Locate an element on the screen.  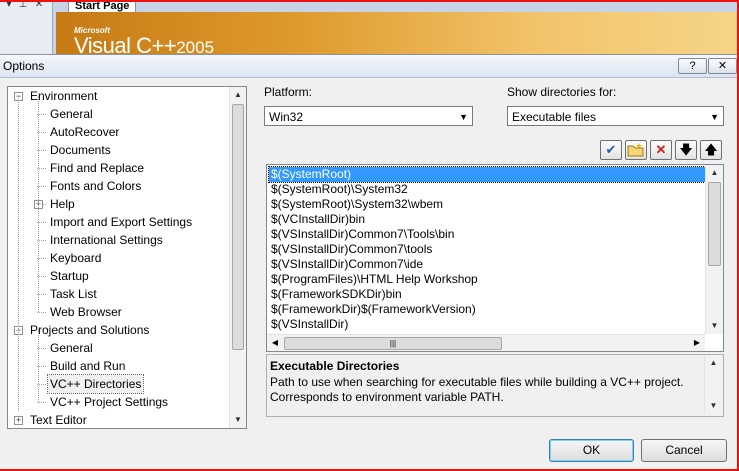
tree-item: Fonts and Colors is located at coordinates (95, 186).